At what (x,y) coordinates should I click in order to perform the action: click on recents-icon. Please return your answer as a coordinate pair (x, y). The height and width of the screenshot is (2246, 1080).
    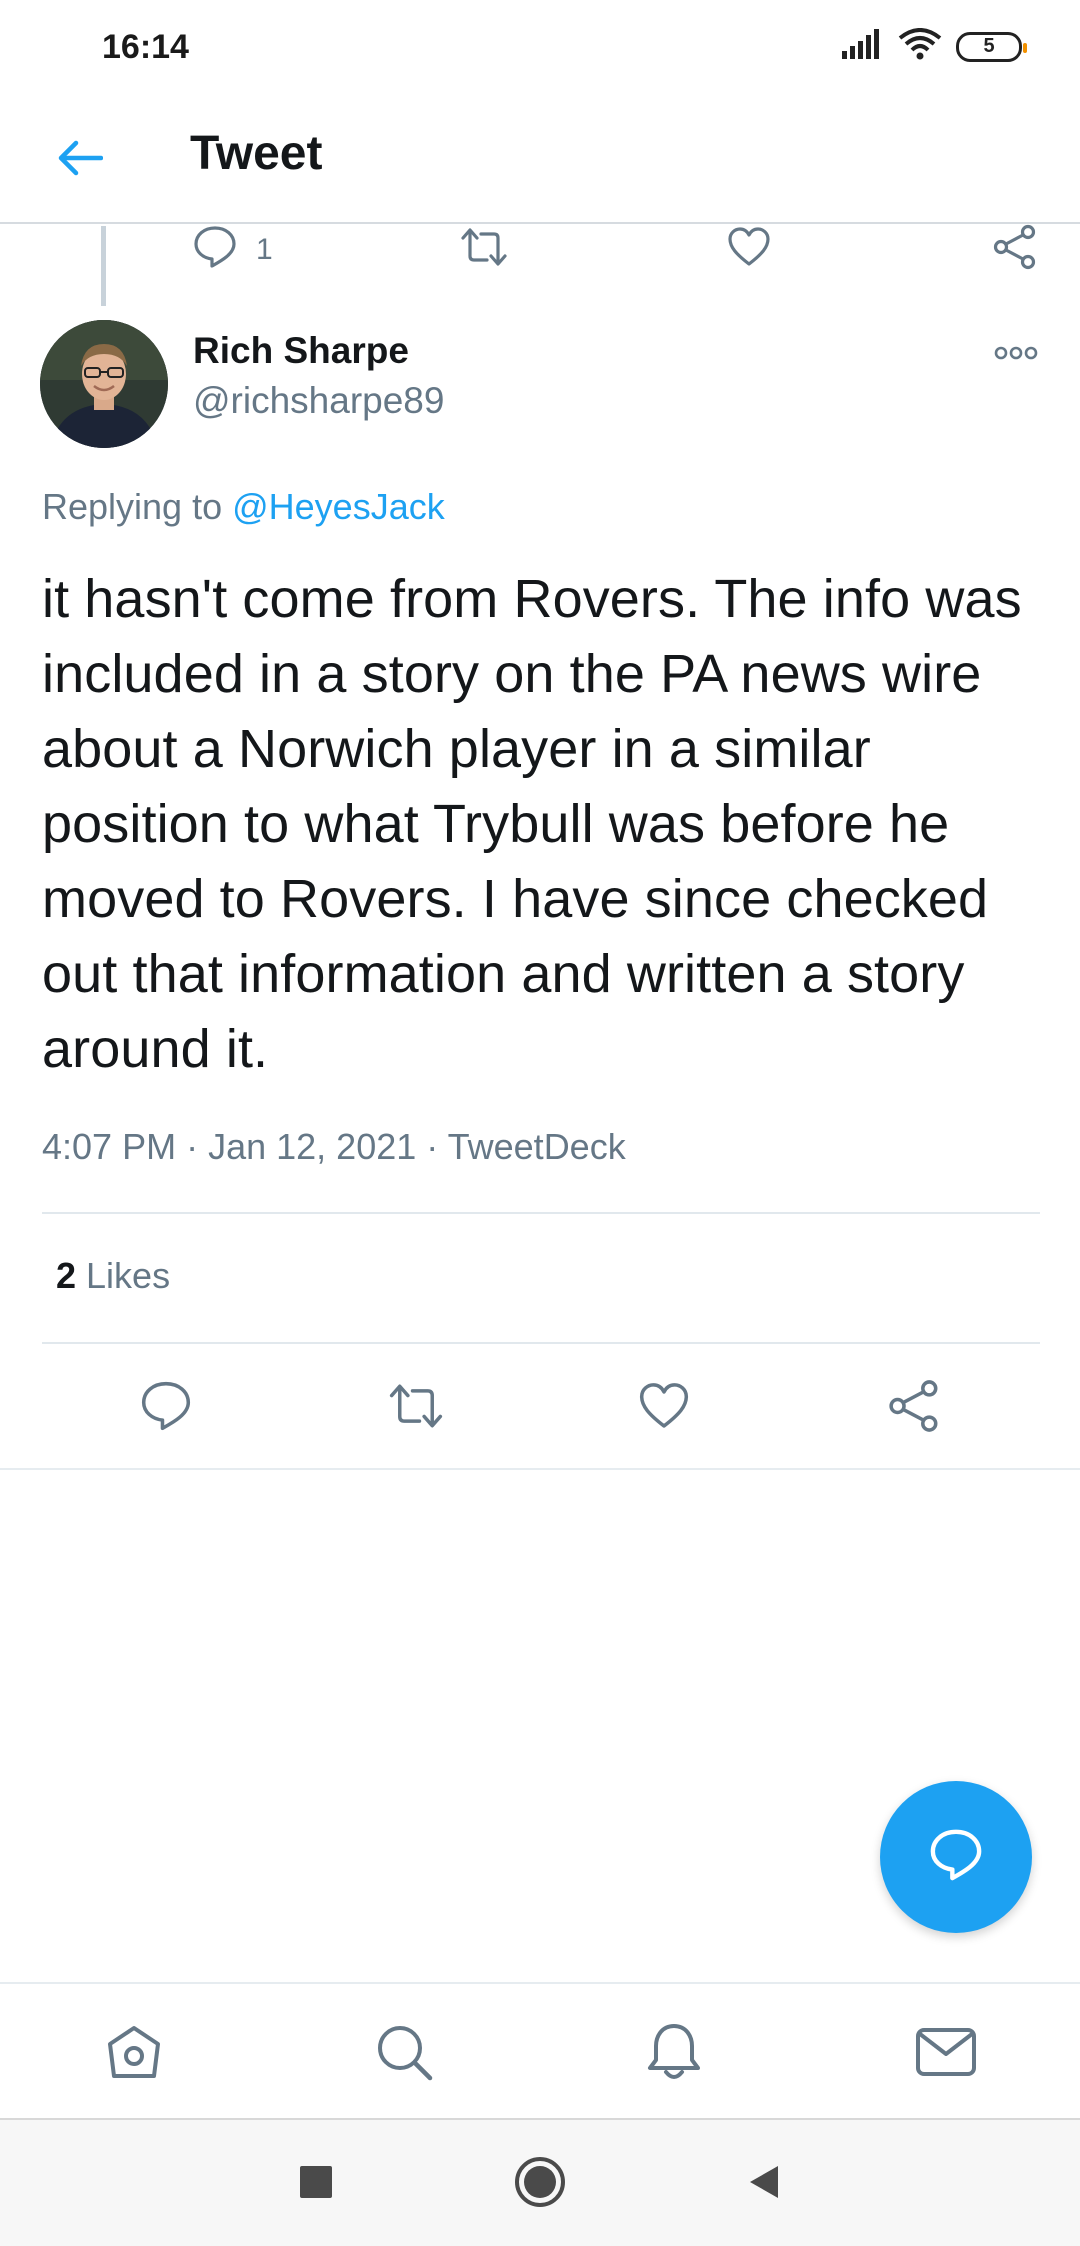
    Looking at the image, I should click on (316, 2184).